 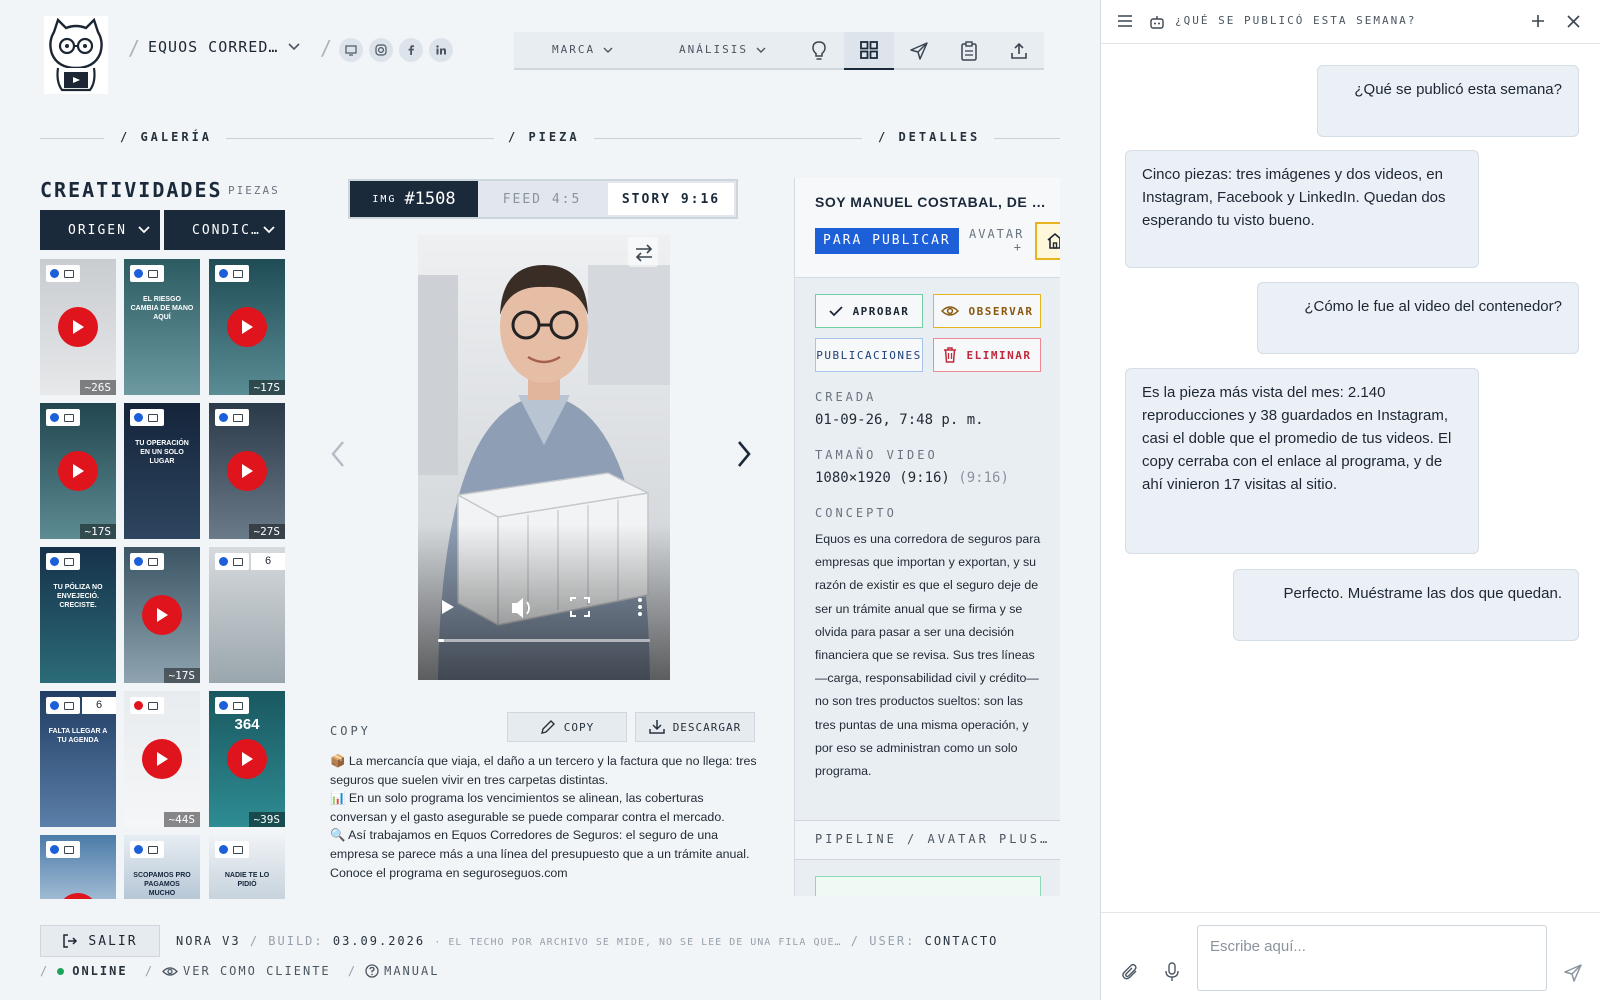 What do you see at coordinates (722, 49) in the screenshot?
I see `analysis-menu: ANÁLISIS` at bounding box center [722, 49].